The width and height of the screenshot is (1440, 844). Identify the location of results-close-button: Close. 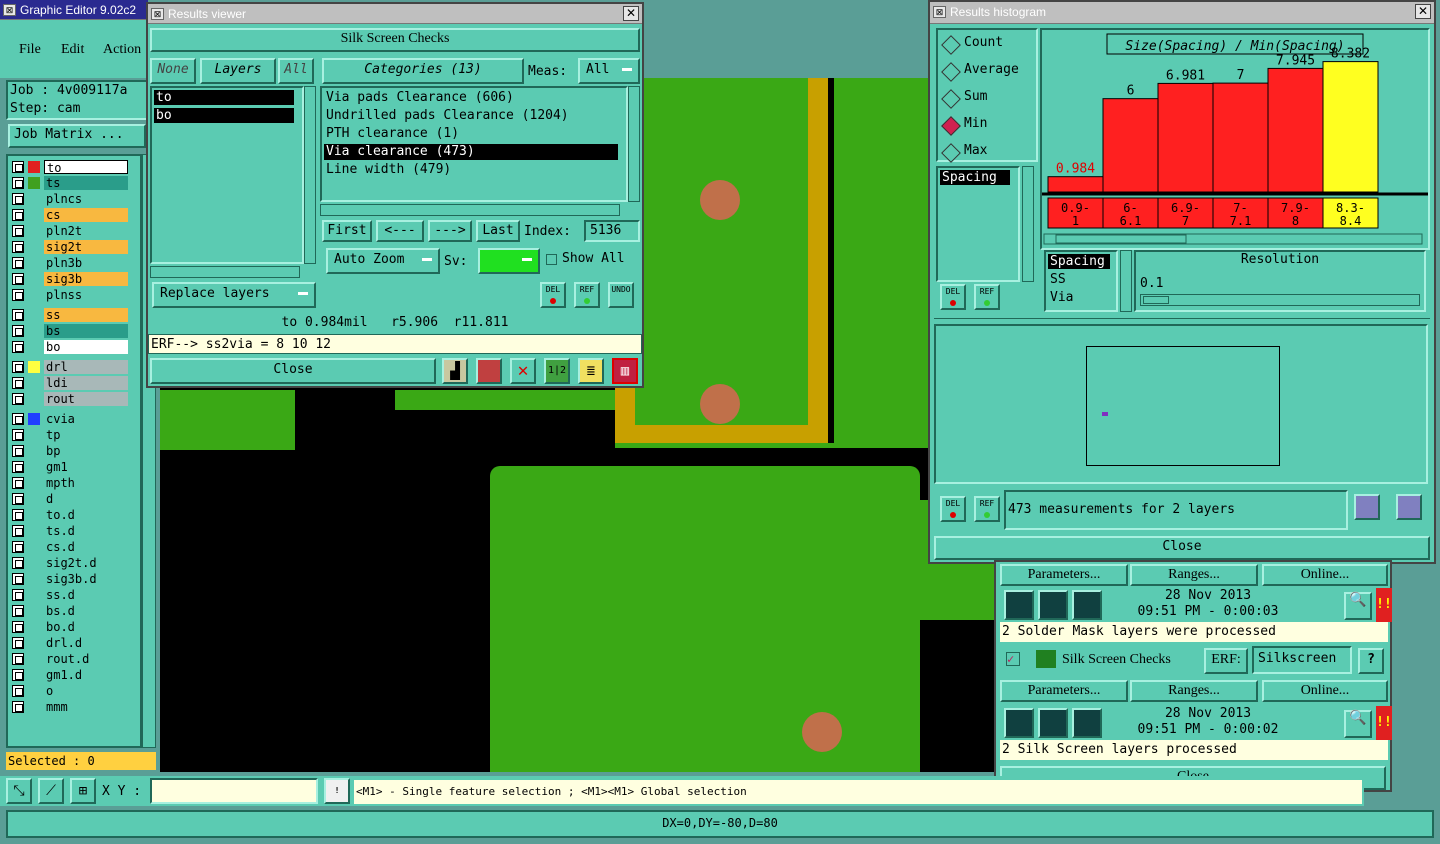
(293, 371).